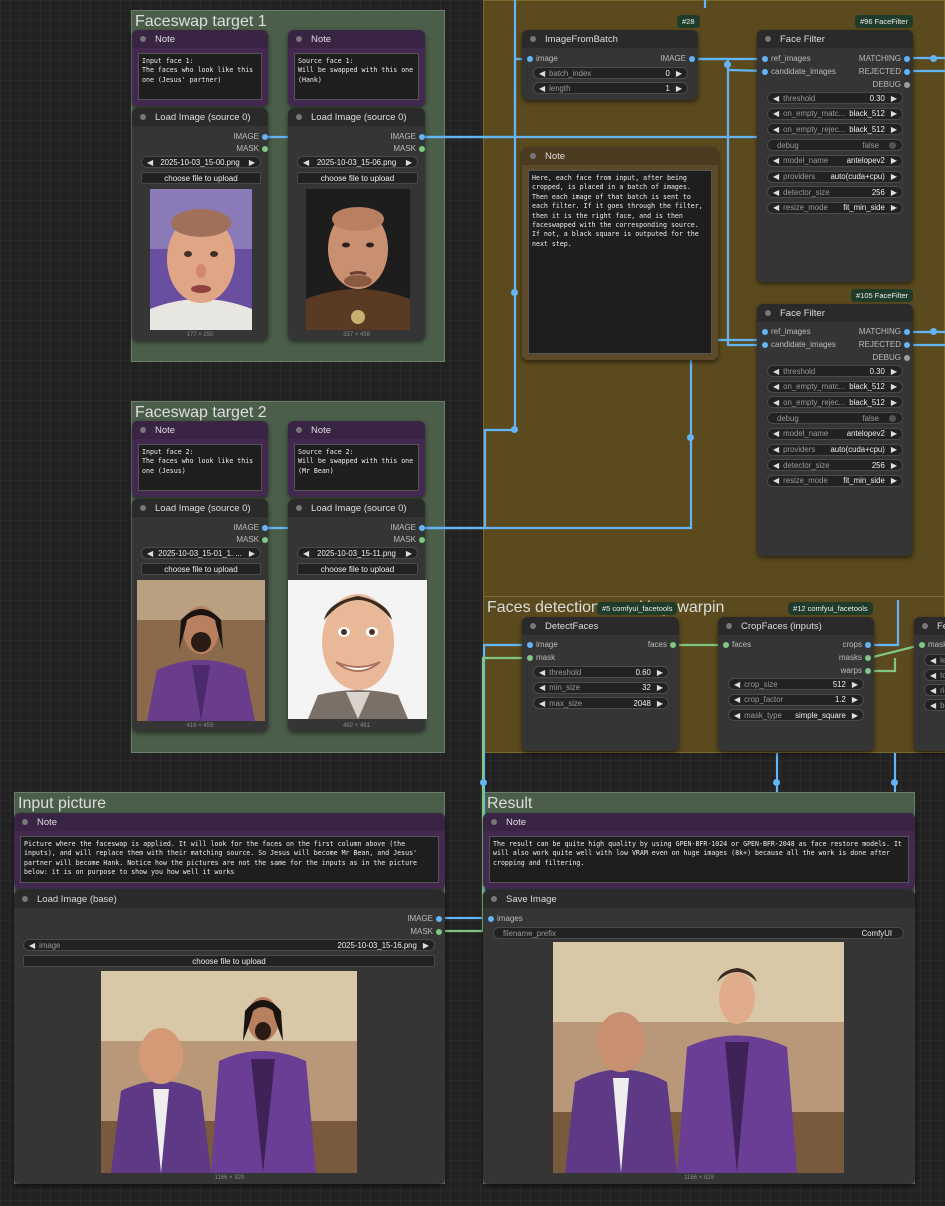 Image resolution: width=945 pixels, height=1206 pixels. I want to click on debug-widget: debug false, so click(835, 418).